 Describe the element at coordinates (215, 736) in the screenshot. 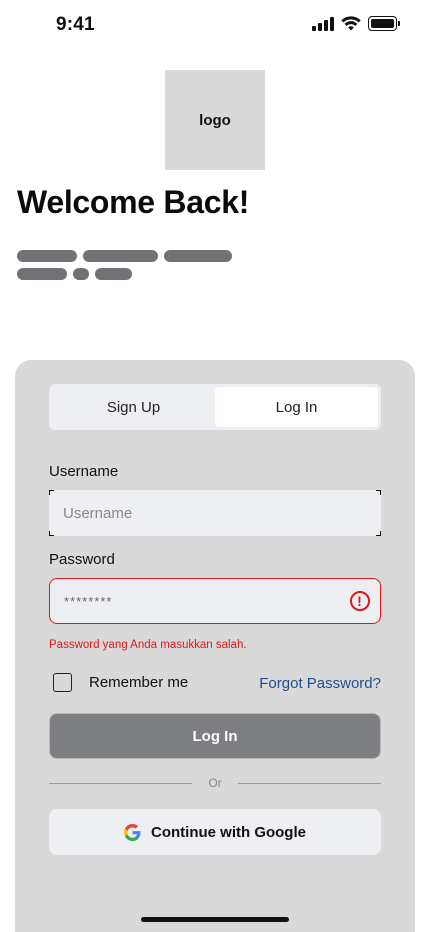

I see `log-in-button: Log In` at that location.